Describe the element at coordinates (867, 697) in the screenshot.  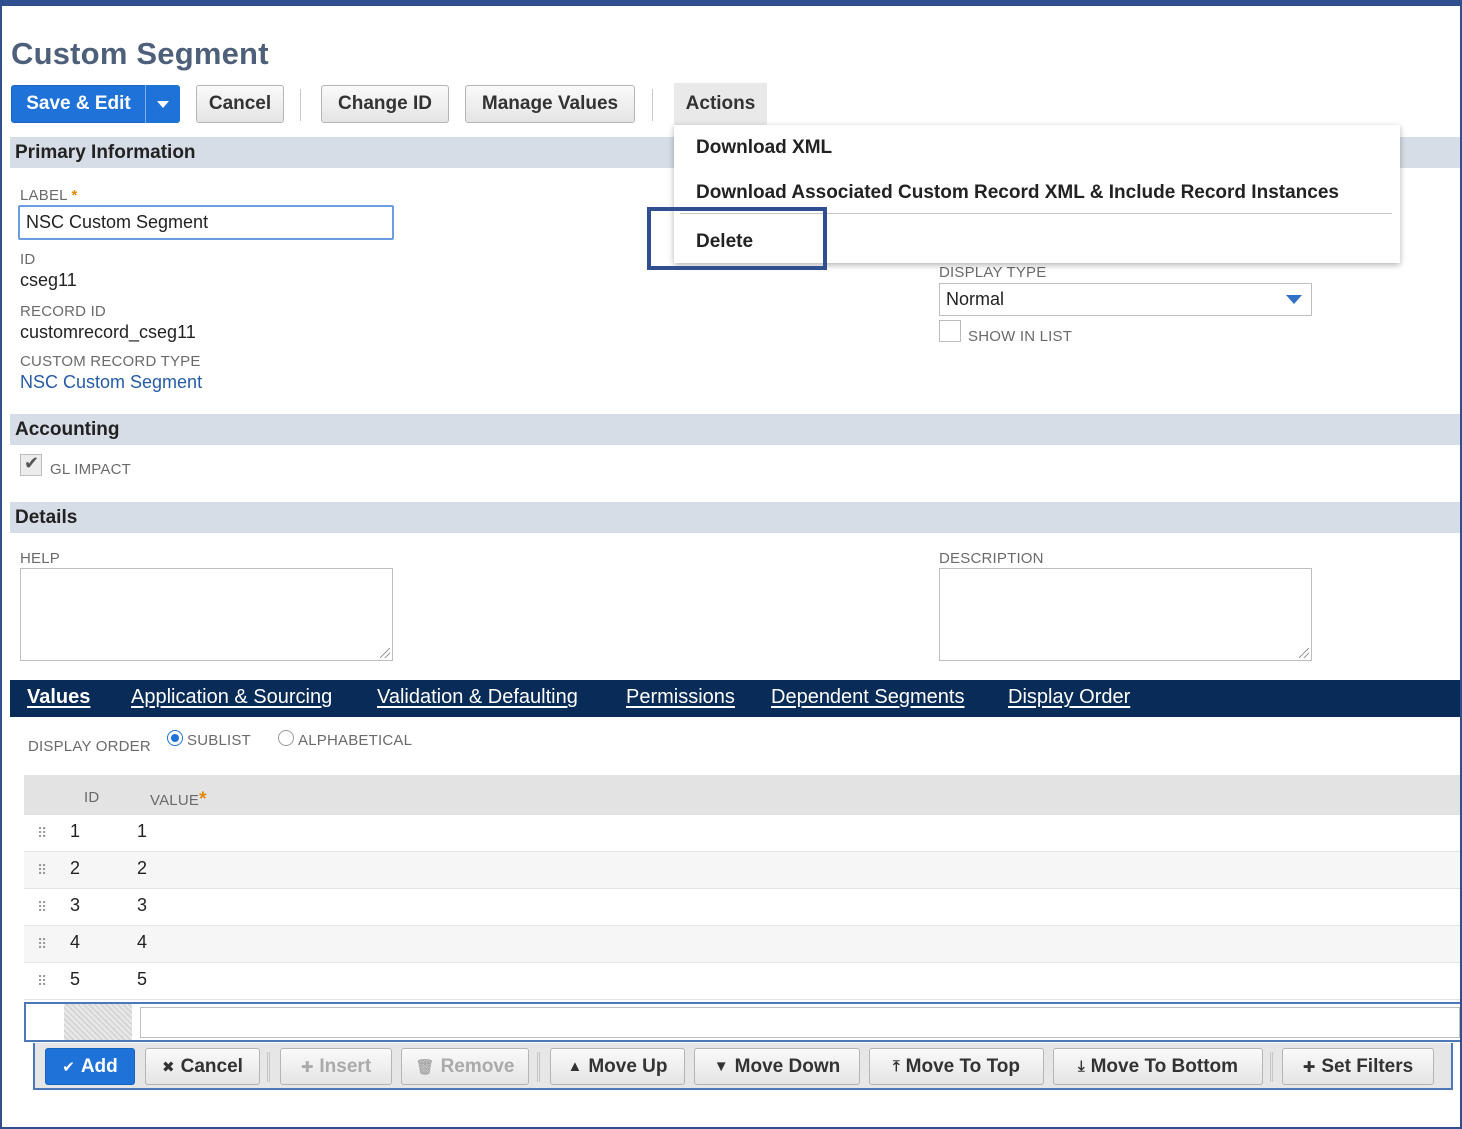
I see `tab-dependent-segments: Dependent Segments` at that location.